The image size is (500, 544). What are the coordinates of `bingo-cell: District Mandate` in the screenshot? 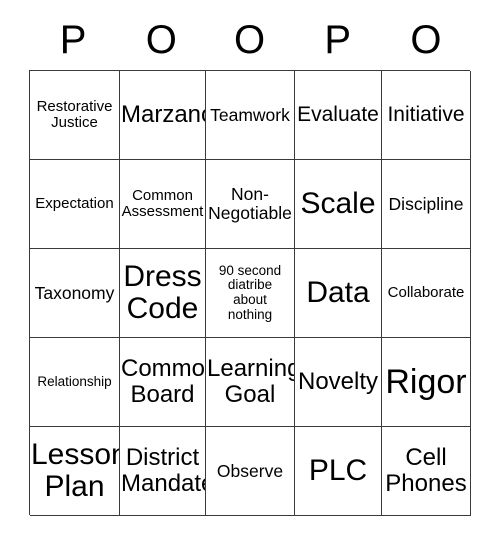 It's located at (163, 471).